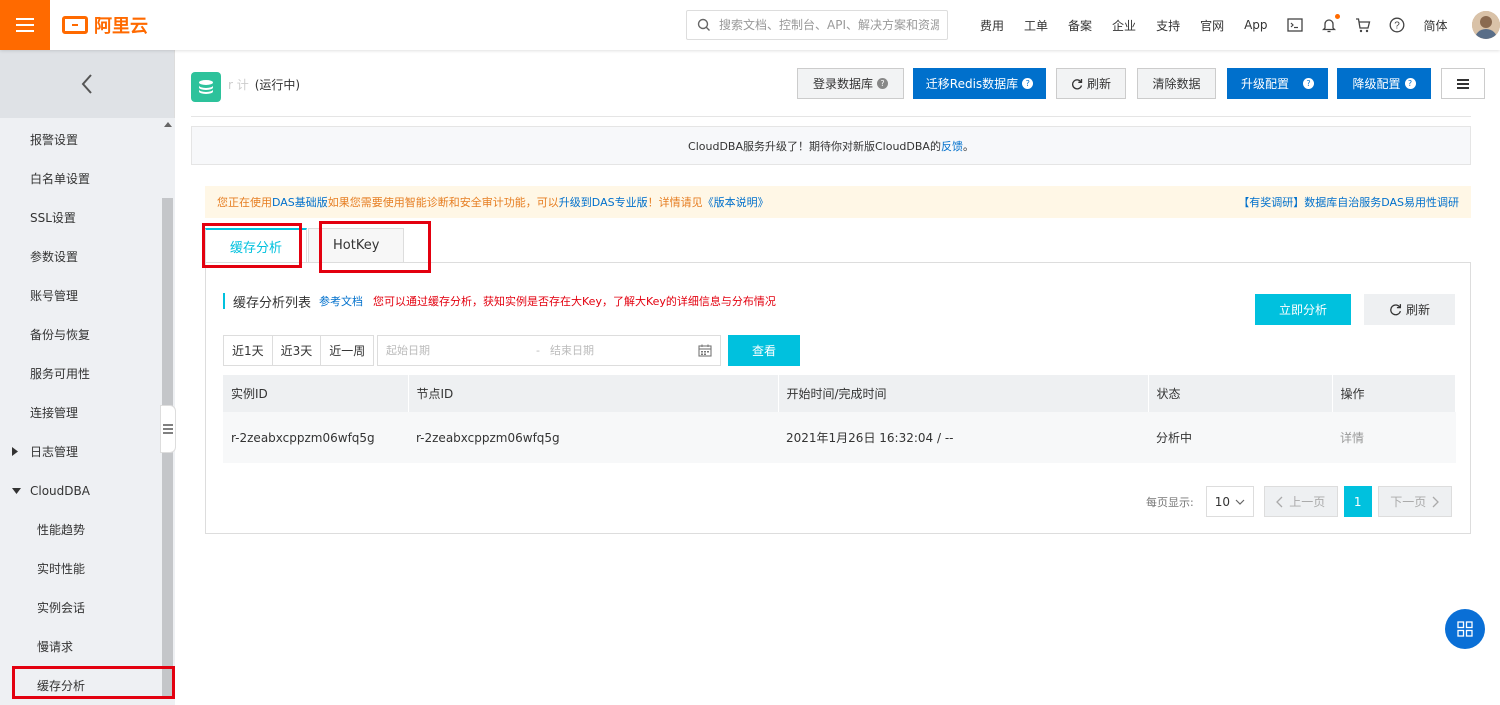 This screenshot has width=1500, height=705. What do you see at coordinates (675, 202) in the screenshot?
I see `warning-text: ！详情请见` at bounding box center [675, 202].